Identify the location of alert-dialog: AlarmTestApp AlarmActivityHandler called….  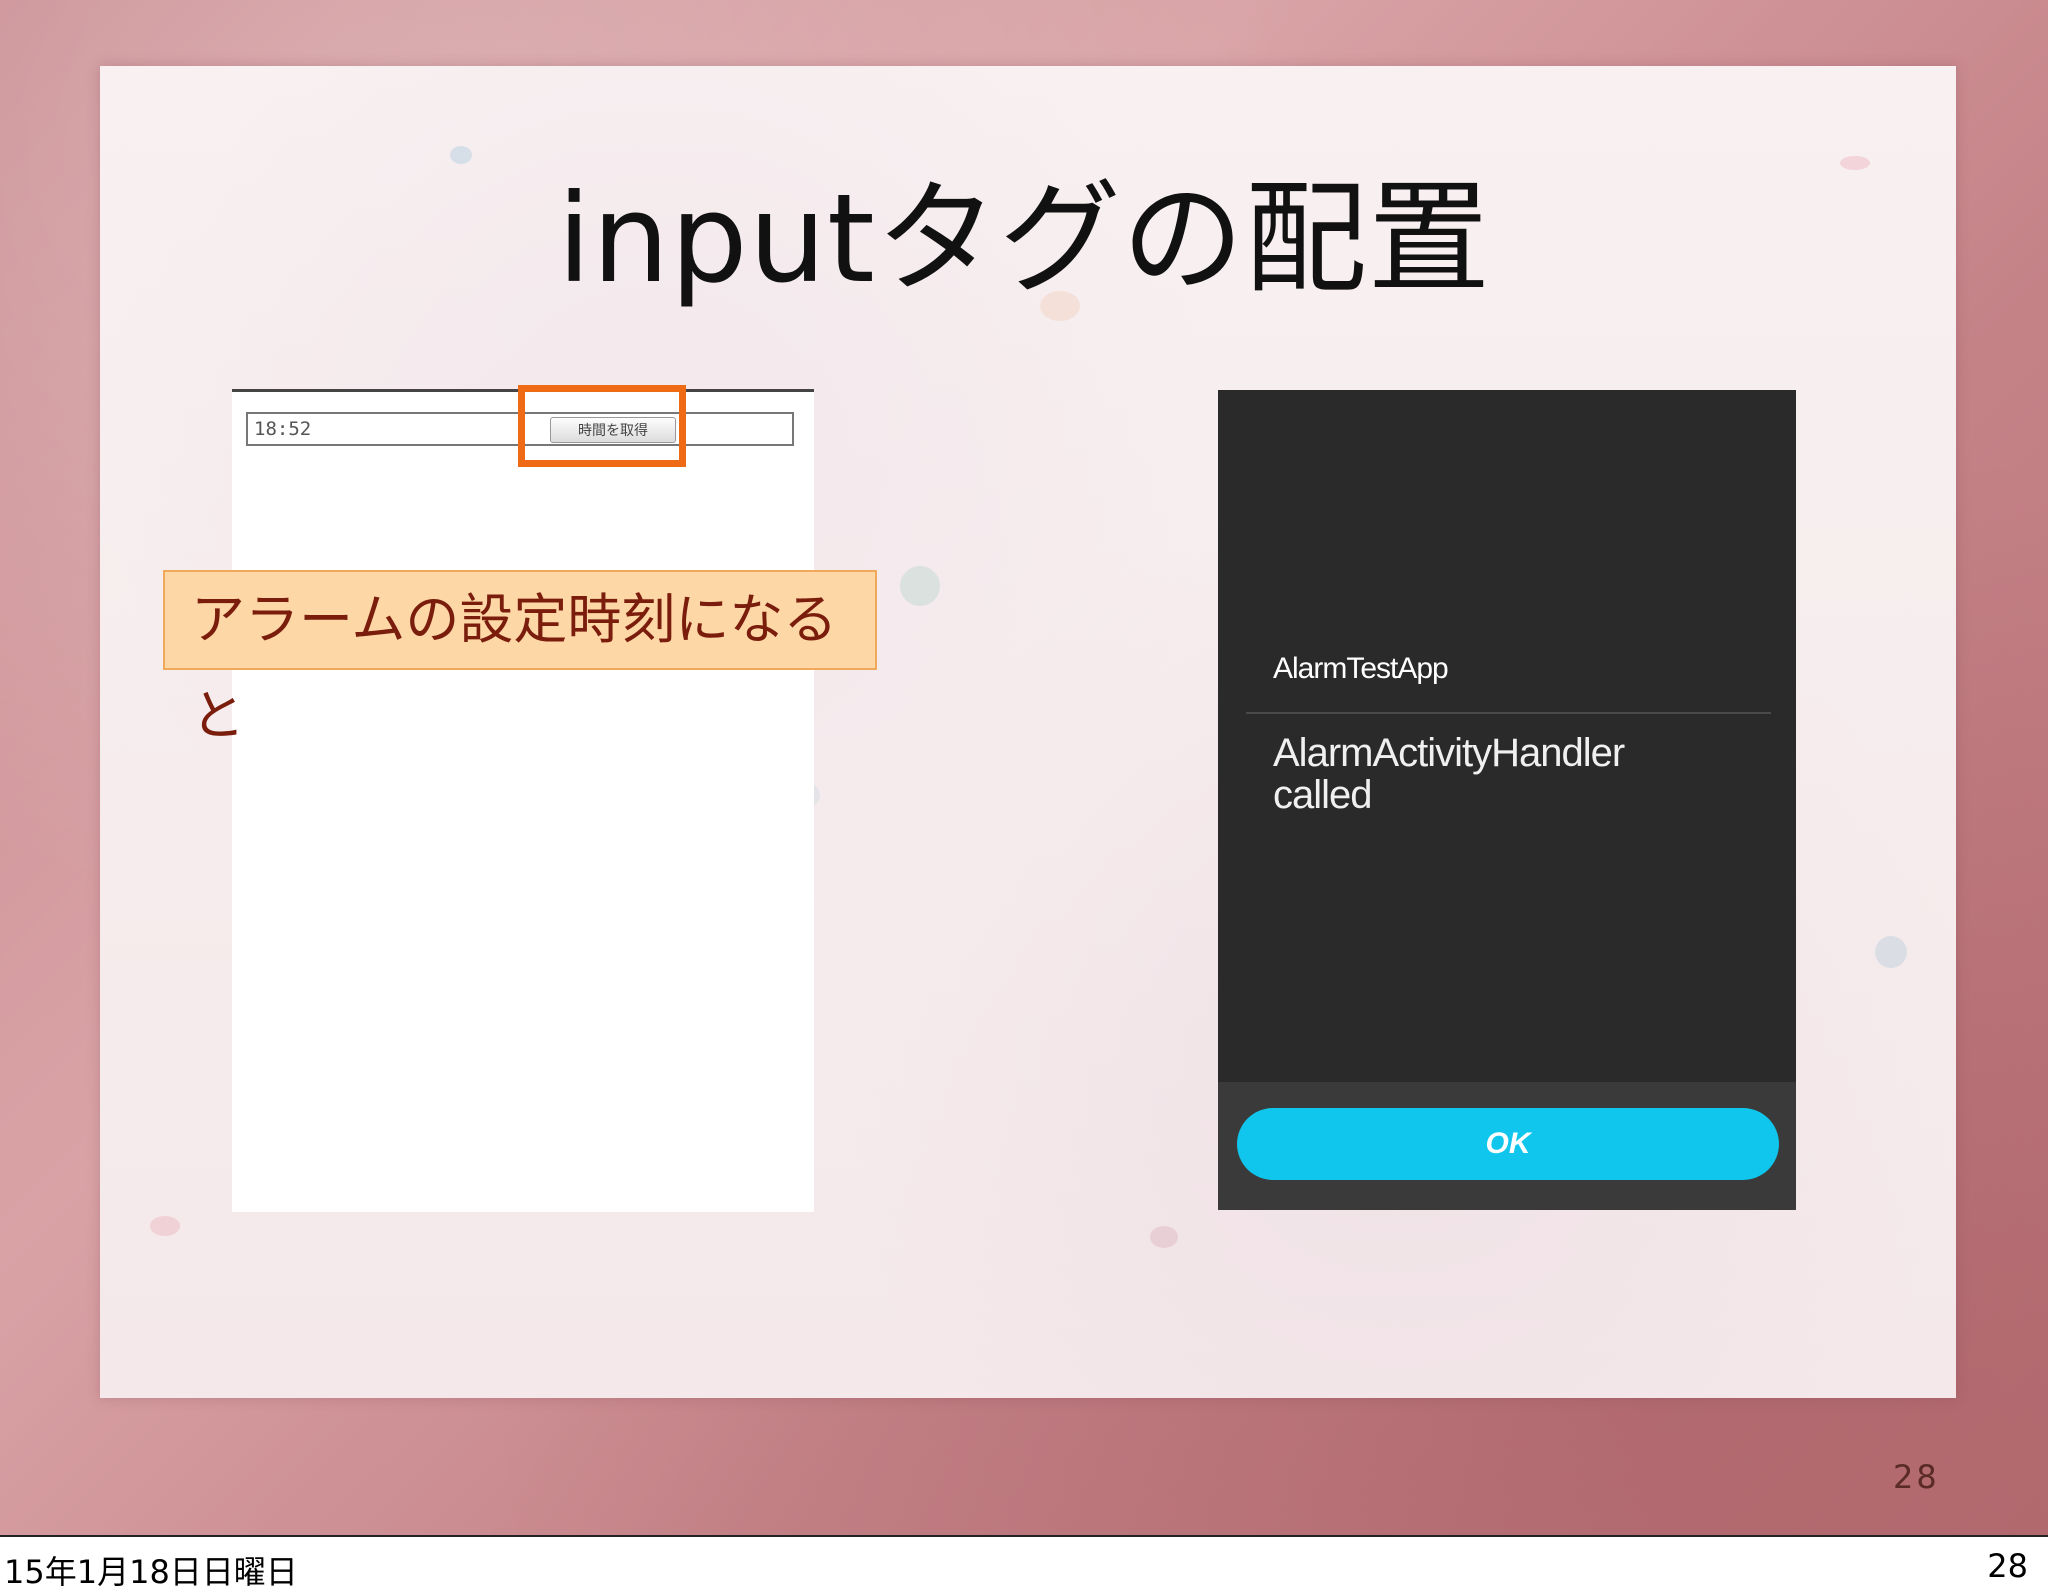
(1507, 800).